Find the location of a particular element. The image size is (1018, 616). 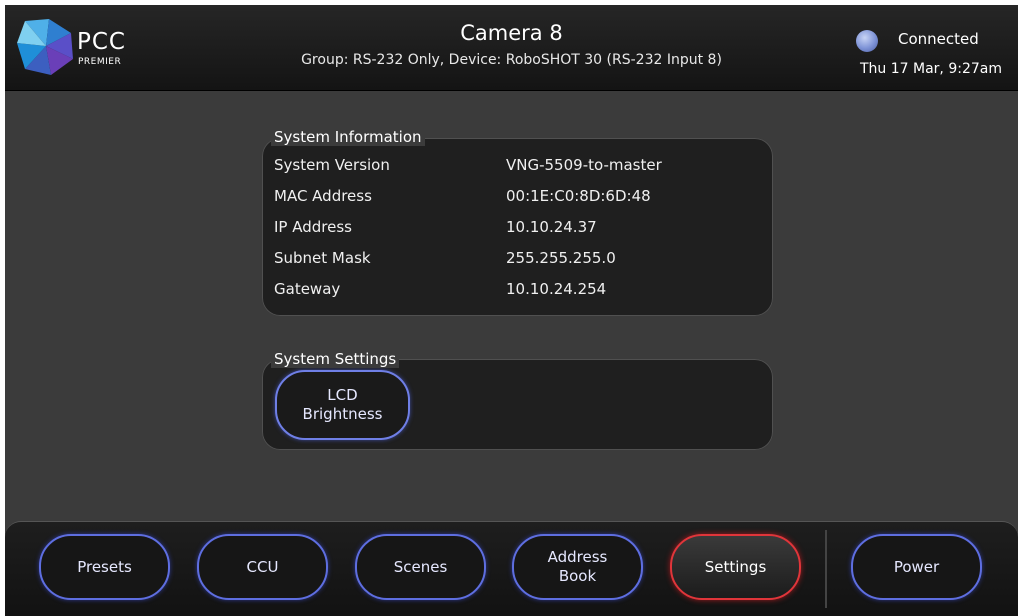

connection-status-label: Connected is located at coordinates (938, 39).